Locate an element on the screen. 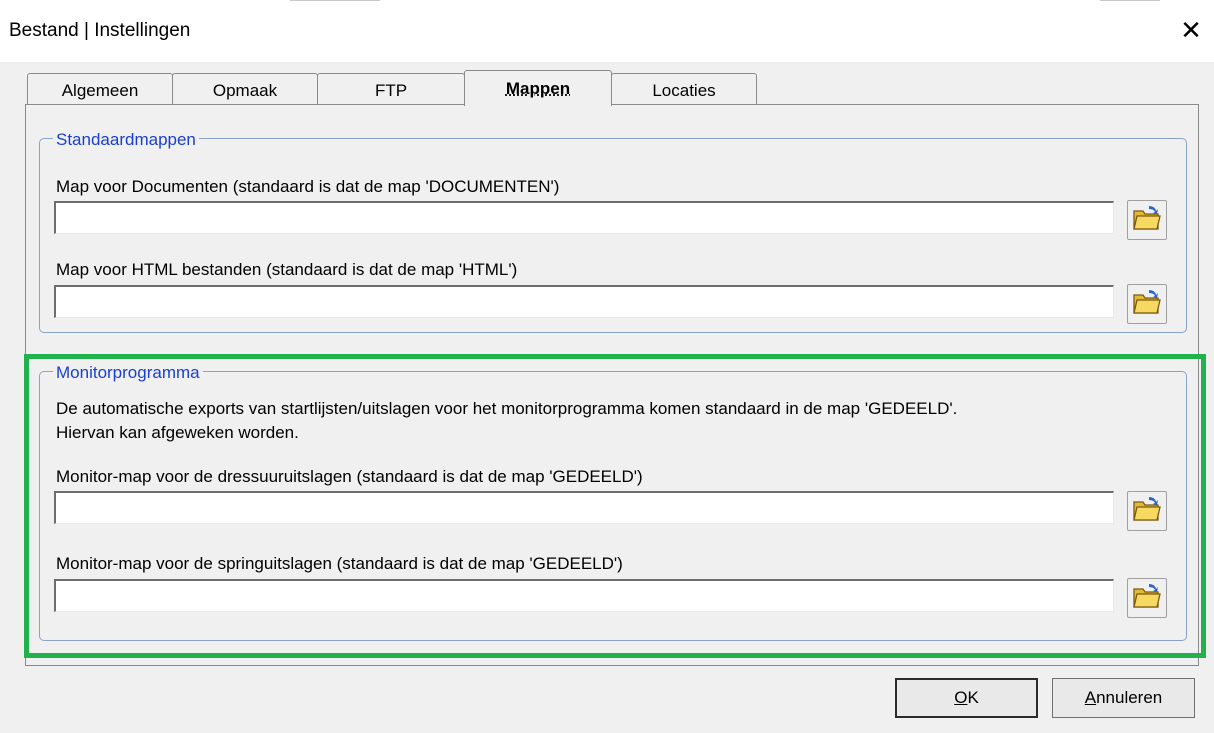 The height and width of the screenshot is (733, 1214). browse-documenten-button is located at coordinates (1147, 220).